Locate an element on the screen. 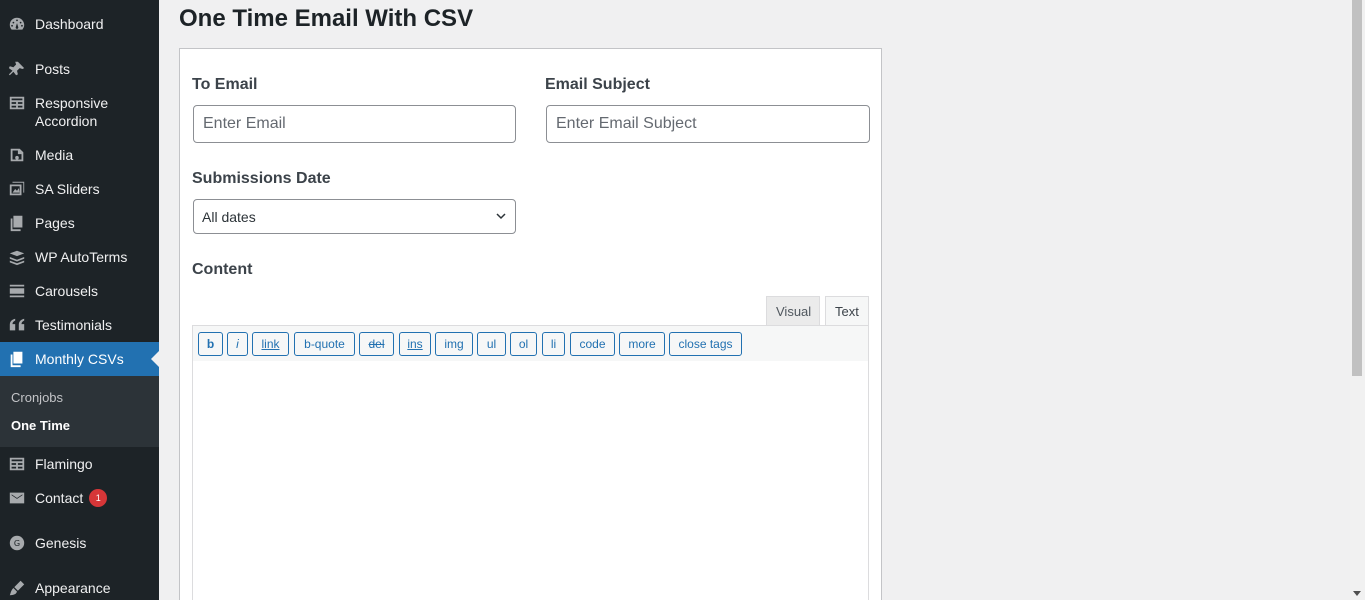 The width and height of the screenshot is (1365, 600). sidebar-label: Pages is located at coordinates (55, 223).